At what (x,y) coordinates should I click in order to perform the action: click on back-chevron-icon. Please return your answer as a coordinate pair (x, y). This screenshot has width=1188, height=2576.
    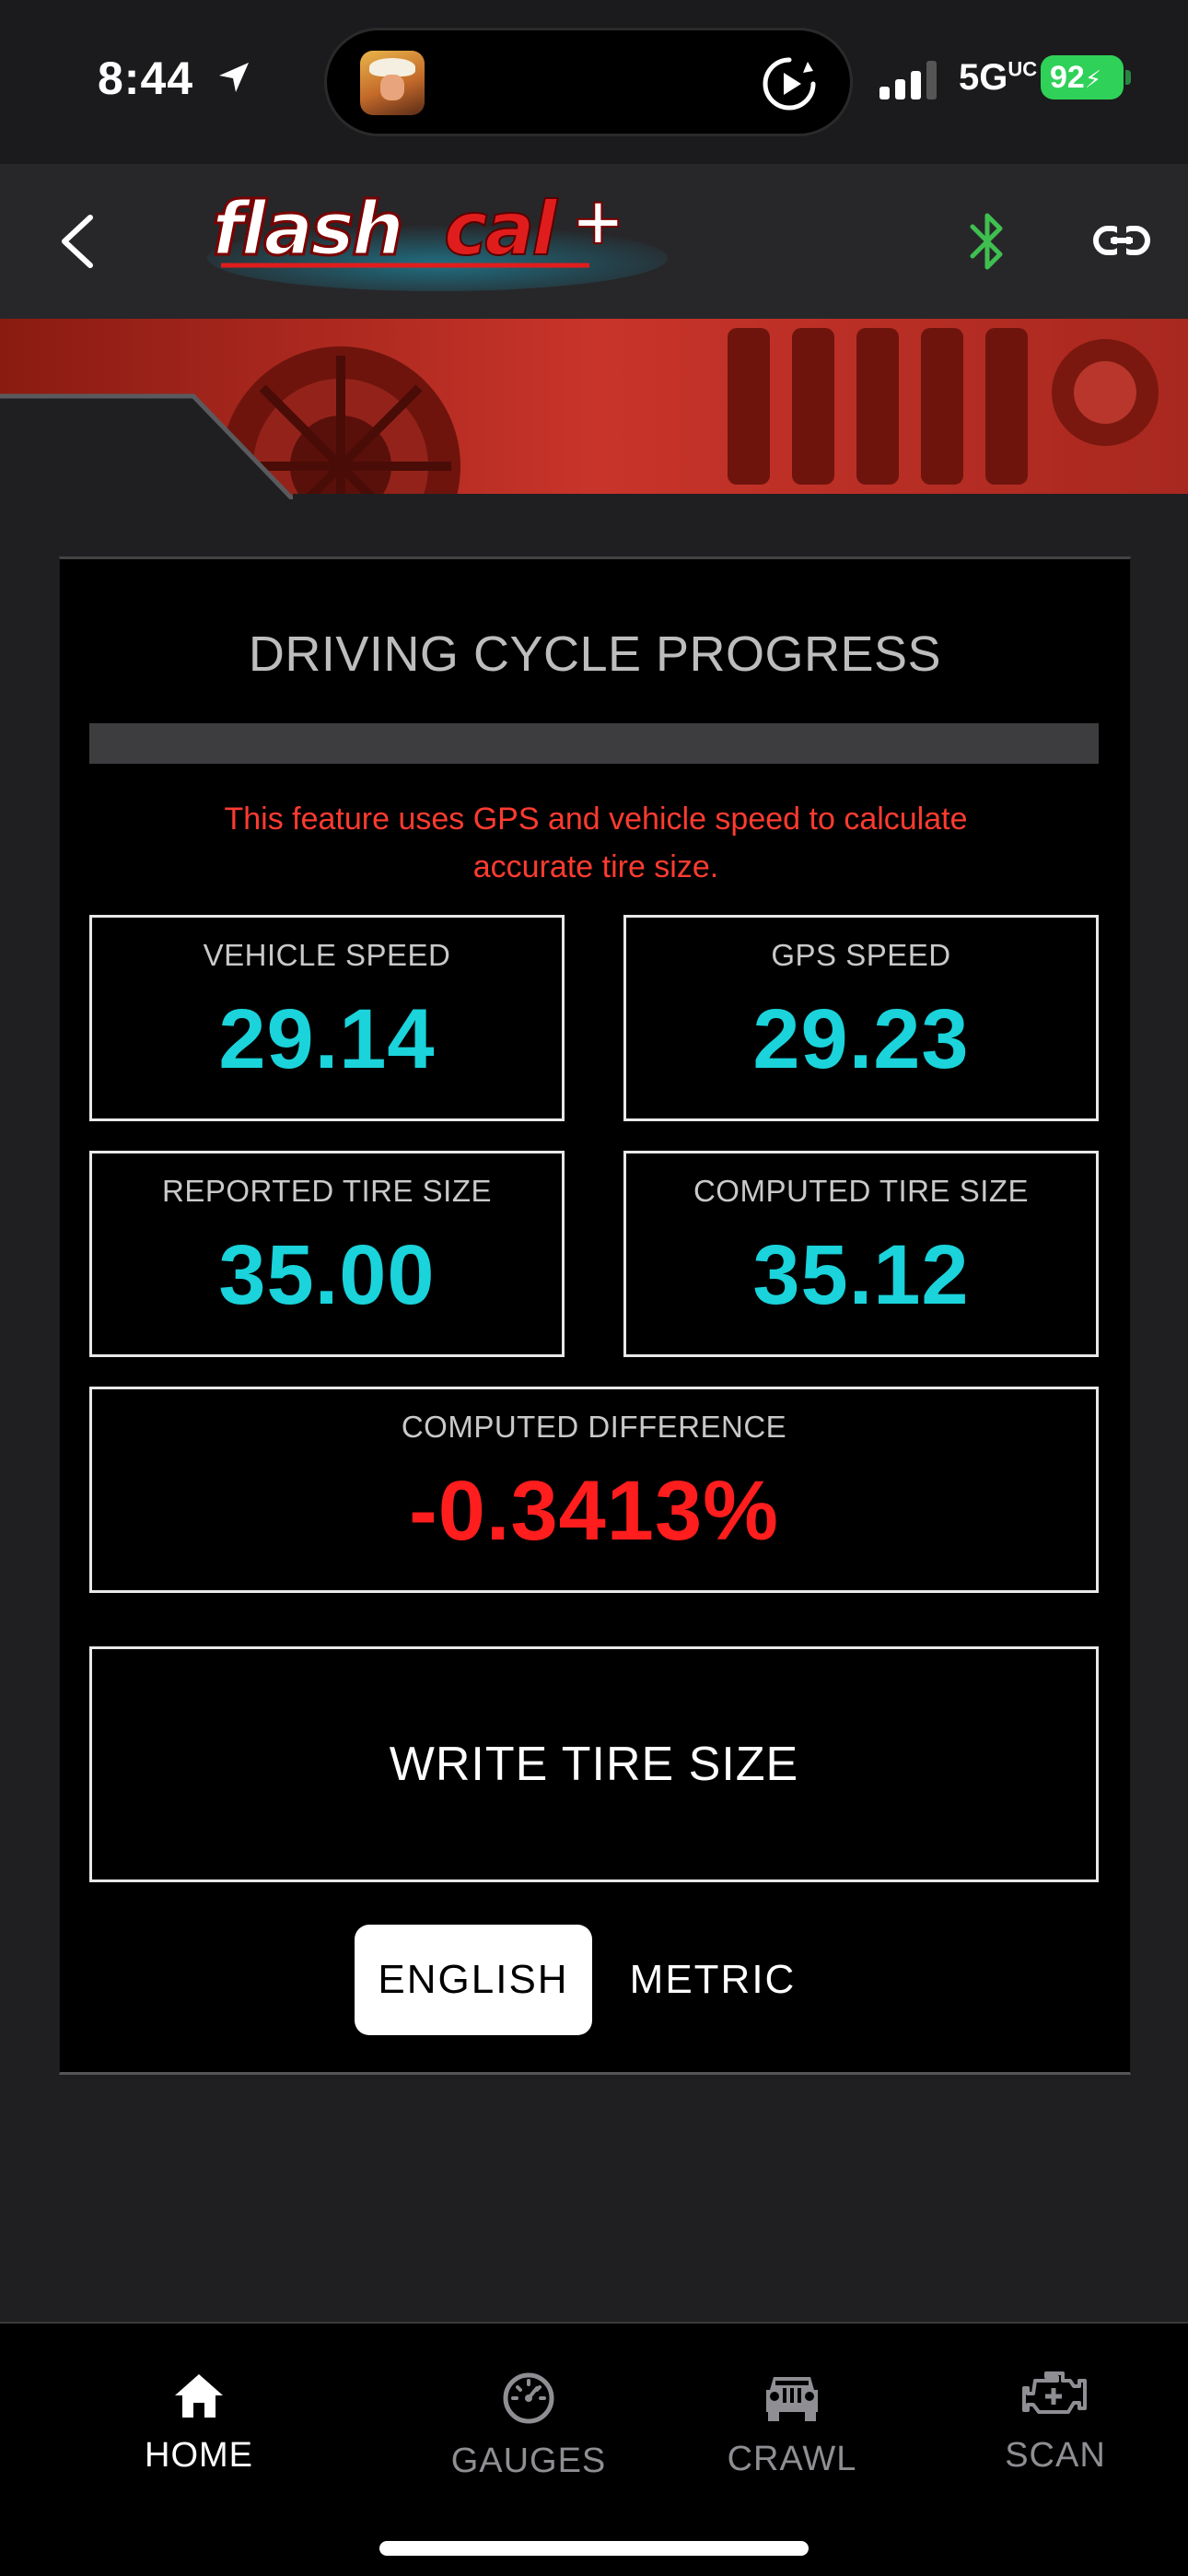
    Looking at the image, I should click on (77, 241).